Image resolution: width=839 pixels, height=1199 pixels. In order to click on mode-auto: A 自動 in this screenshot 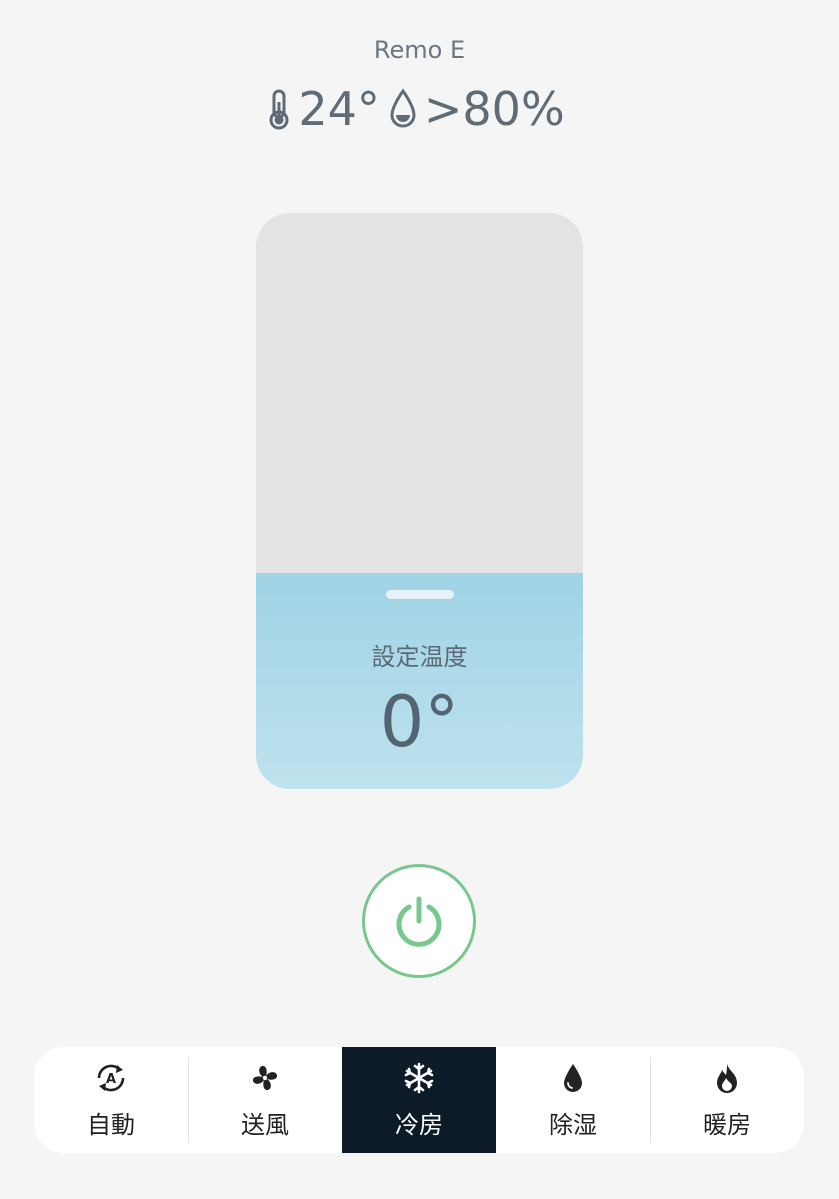, I will do `click(111, 1100)`.